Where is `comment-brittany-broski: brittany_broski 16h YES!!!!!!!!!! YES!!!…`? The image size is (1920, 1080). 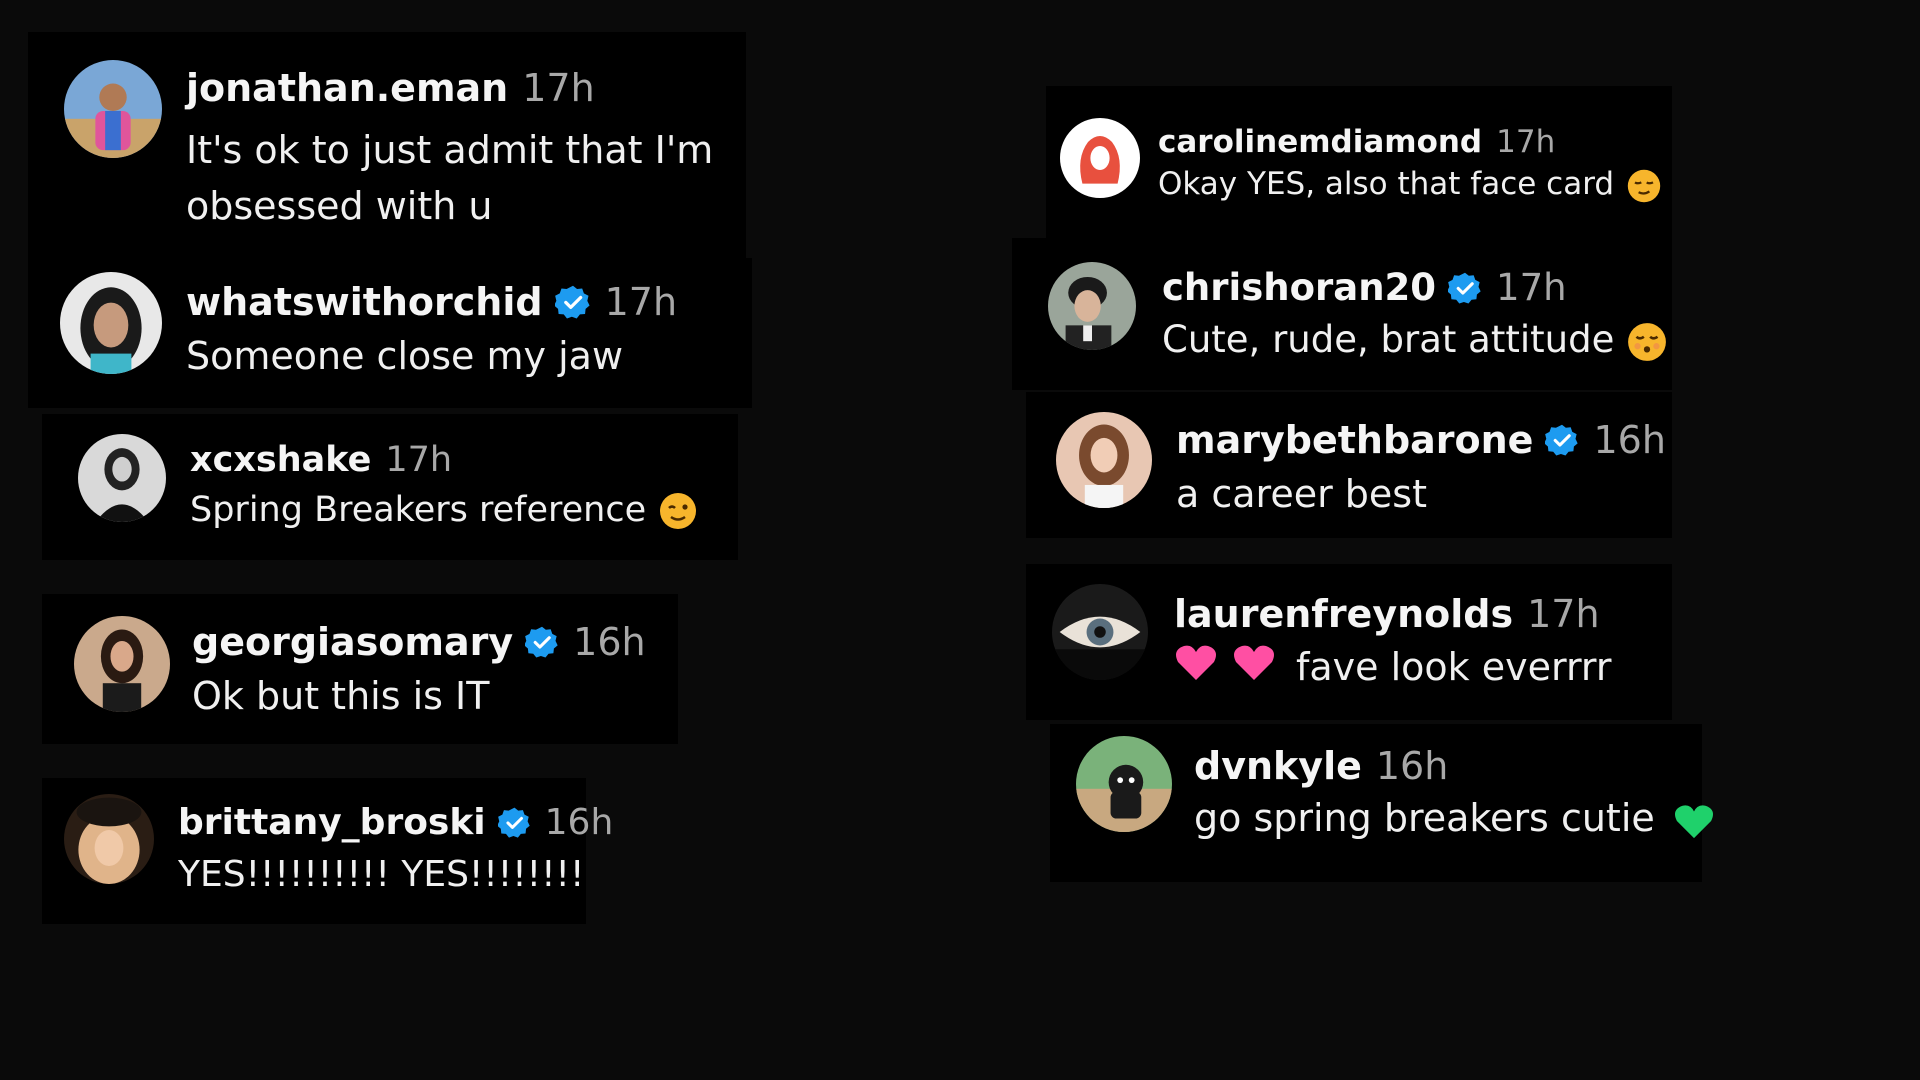 comment-brittany-broski: brittany_broski 16h YES!!!!!!!!!! YES!!!… is located at coordinates (327, 851).